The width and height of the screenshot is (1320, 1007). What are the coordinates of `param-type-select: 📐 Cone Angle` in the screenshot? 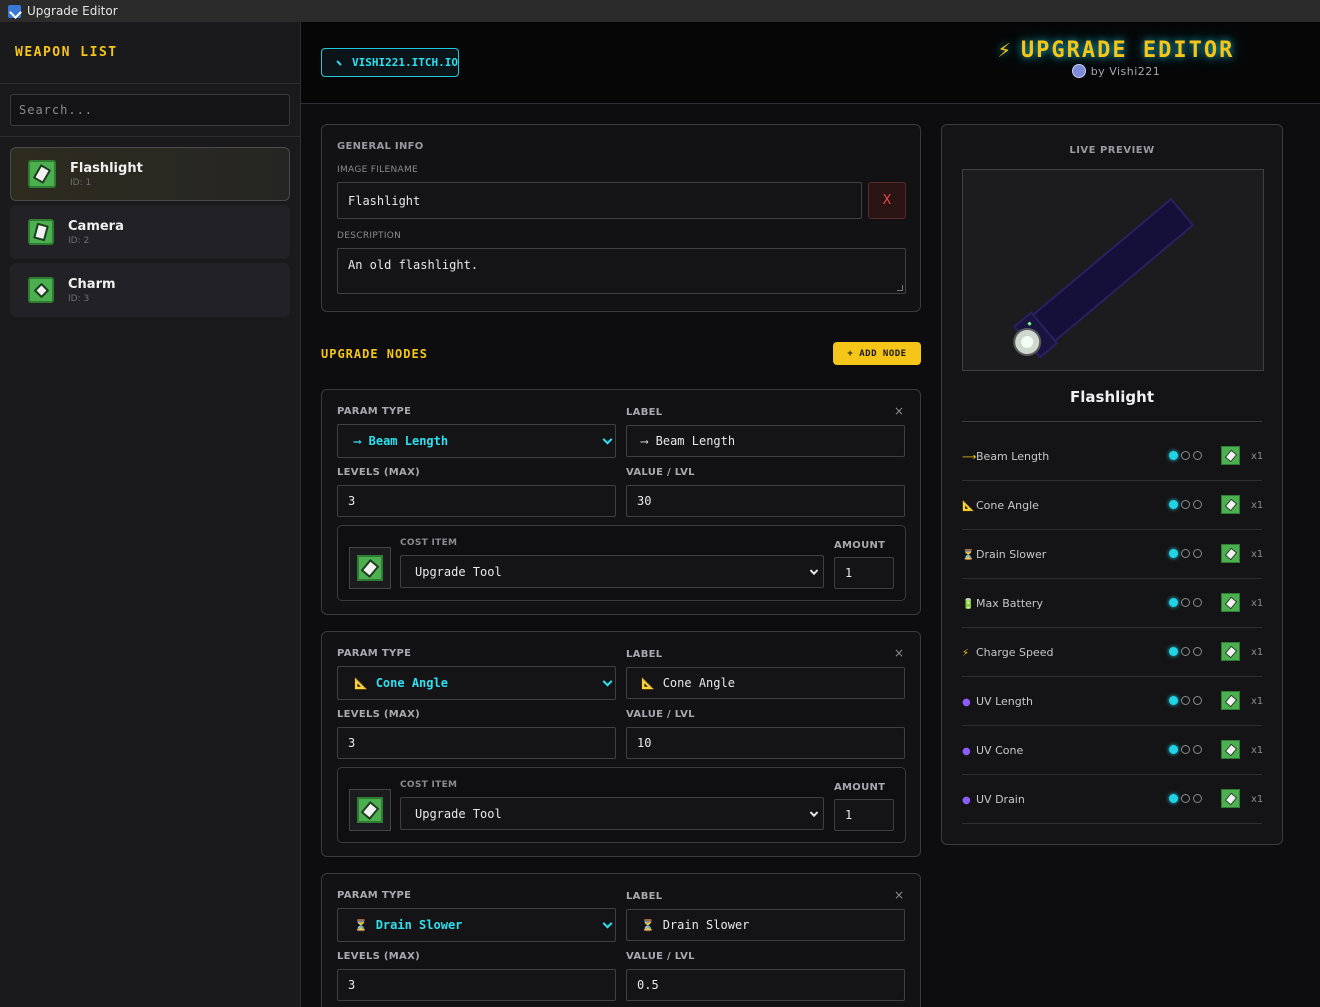 It's located at (476, 683).